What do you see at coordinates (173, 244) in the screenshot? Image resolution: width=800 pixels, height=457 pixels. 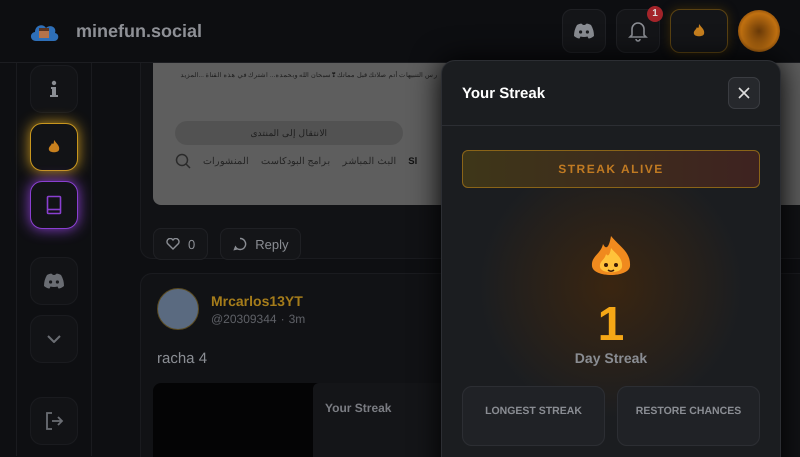 I see `heart-icon` at bounding box center [173, 244].